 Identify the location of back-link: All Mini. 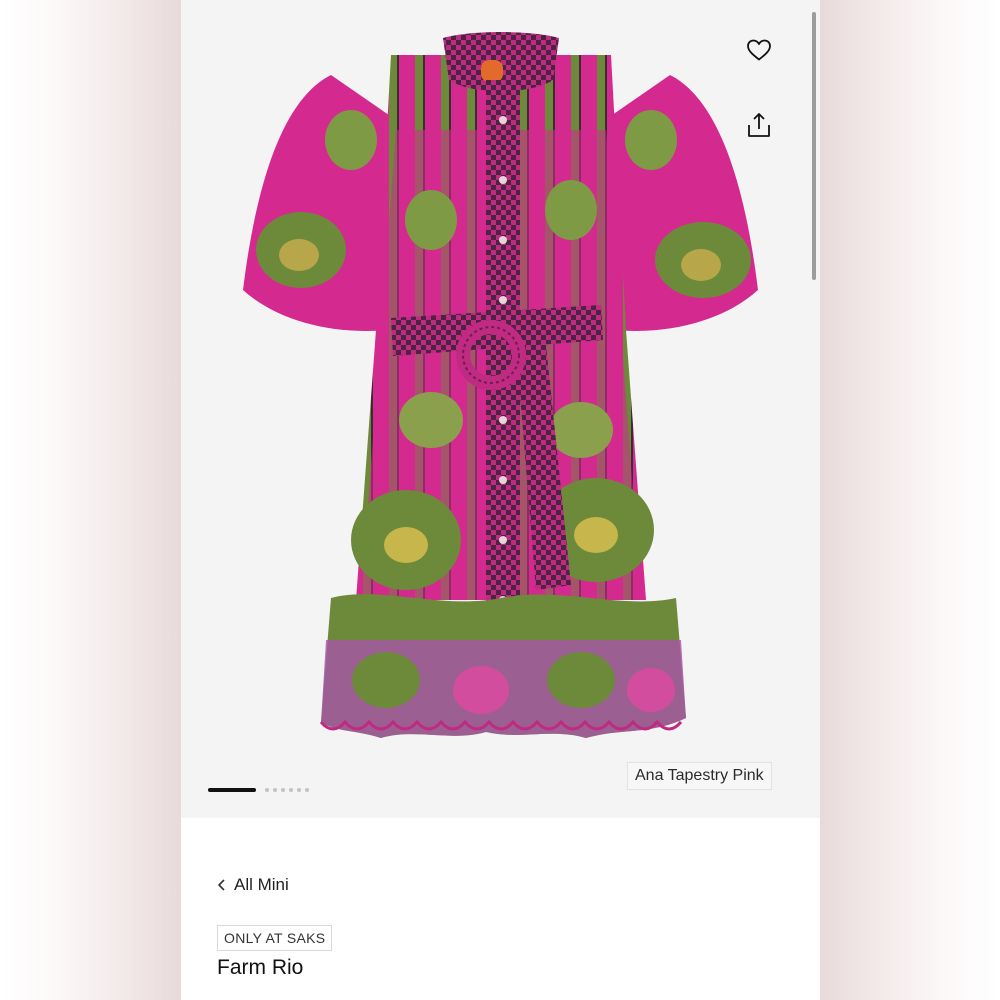
(253, 885).